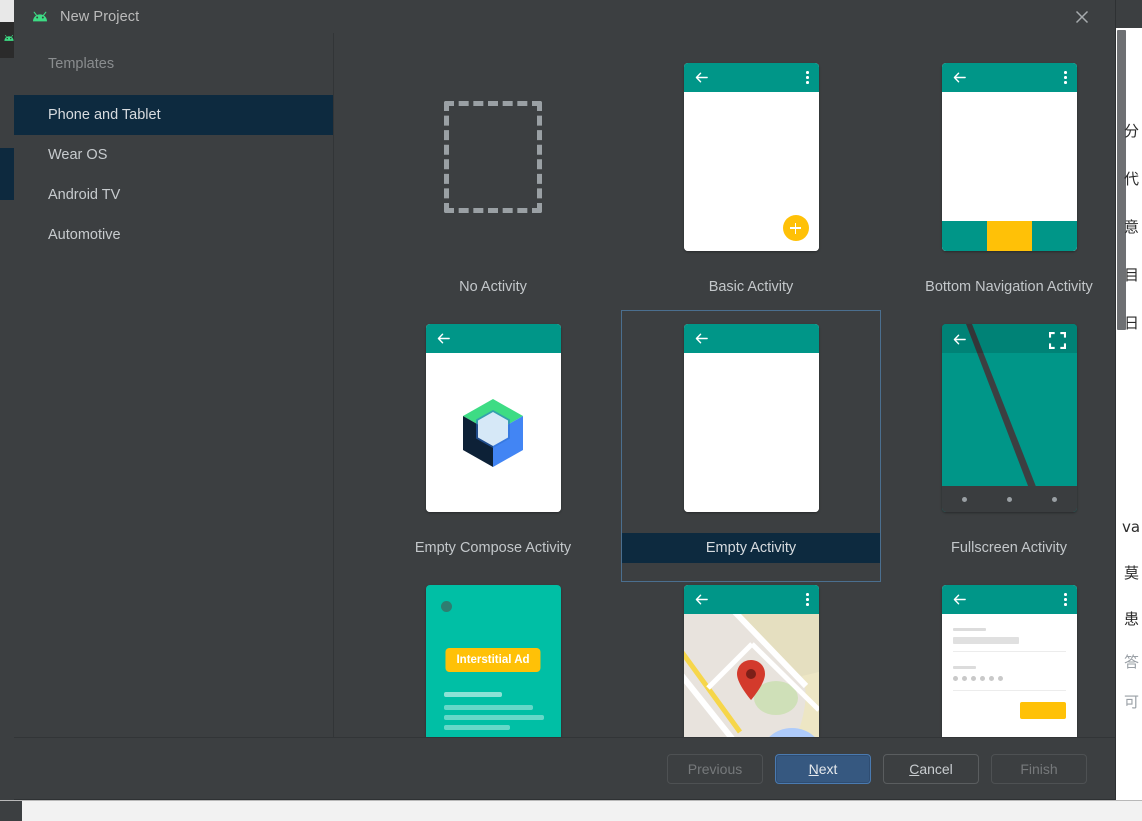 The height and width of the screenshot is (821, 1142). I want to click on background-text-3: 意, so click(1132, 227).